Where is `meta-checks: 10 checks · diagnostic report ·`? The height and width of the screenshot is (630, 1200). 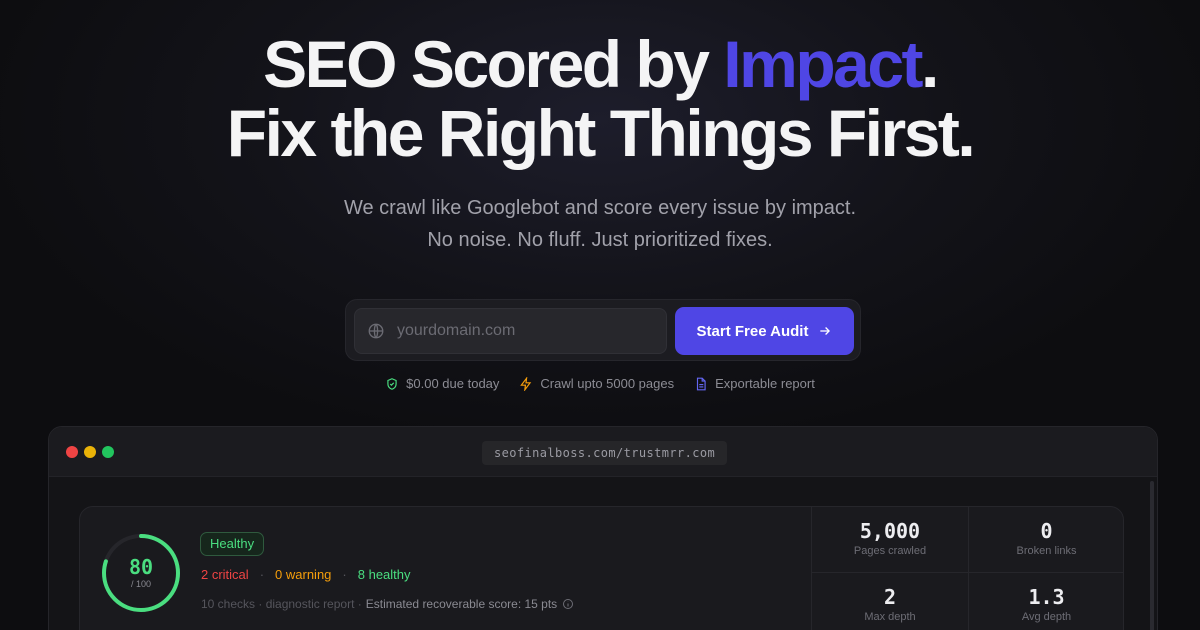
meta-checks: 10 checks · diagnostic report · is located at coordinates (281, 604).